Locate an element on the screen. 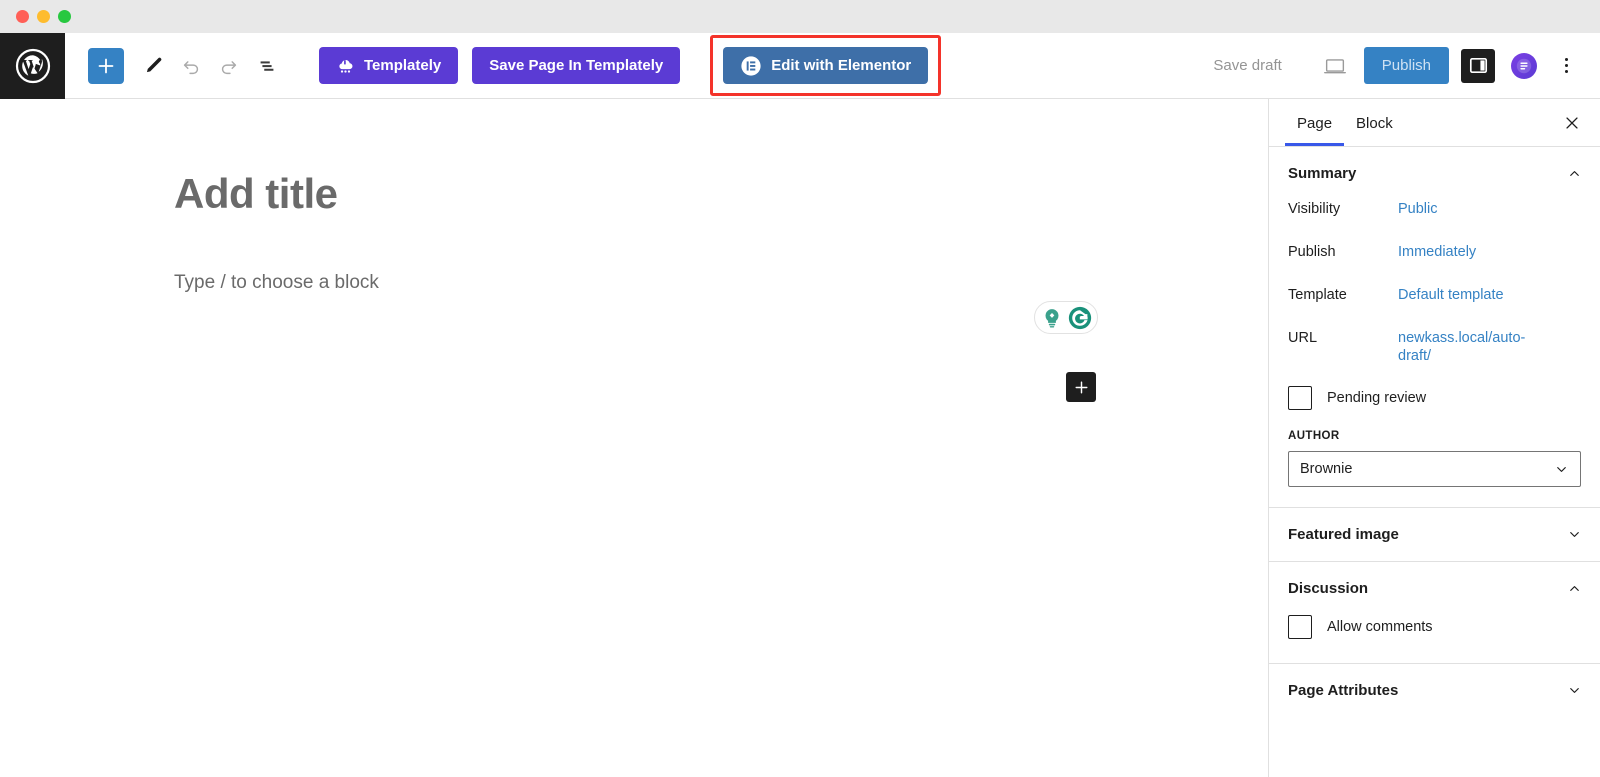 The height and width of the screenshot is (777, 1600). block-inserter-button is located at coordinates (106, 65).